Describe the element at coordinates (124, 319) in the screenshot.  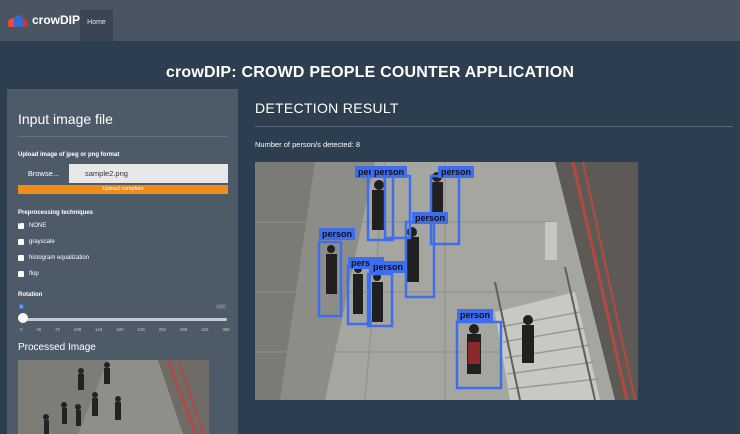
I see `rotation-slider-track` at that location.